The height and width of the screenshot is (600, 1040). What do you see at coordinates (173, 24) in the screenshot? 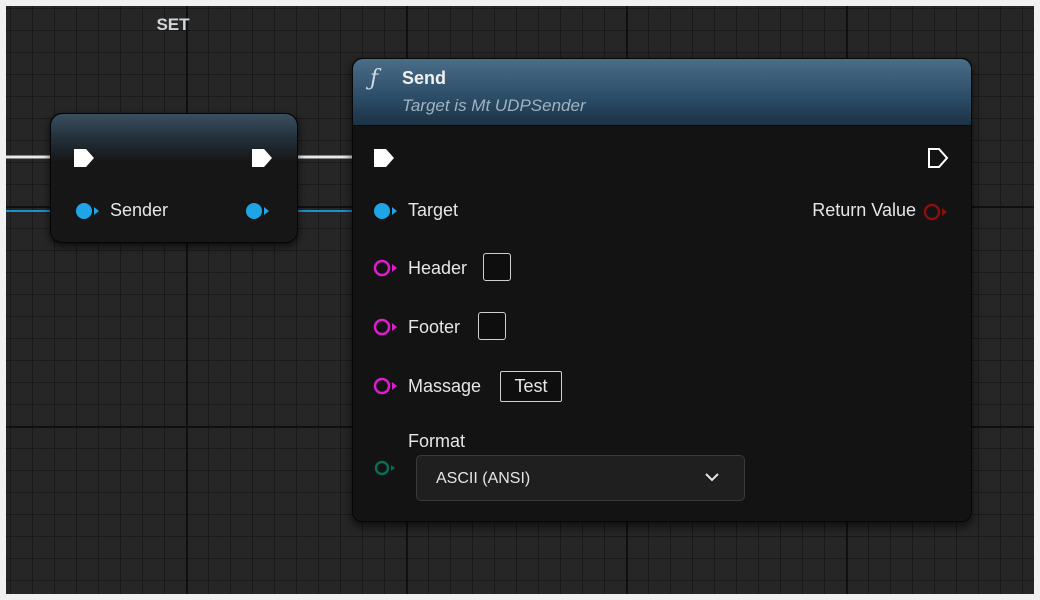
I see `set-node-title: SET` at bounding box center [173, 24].